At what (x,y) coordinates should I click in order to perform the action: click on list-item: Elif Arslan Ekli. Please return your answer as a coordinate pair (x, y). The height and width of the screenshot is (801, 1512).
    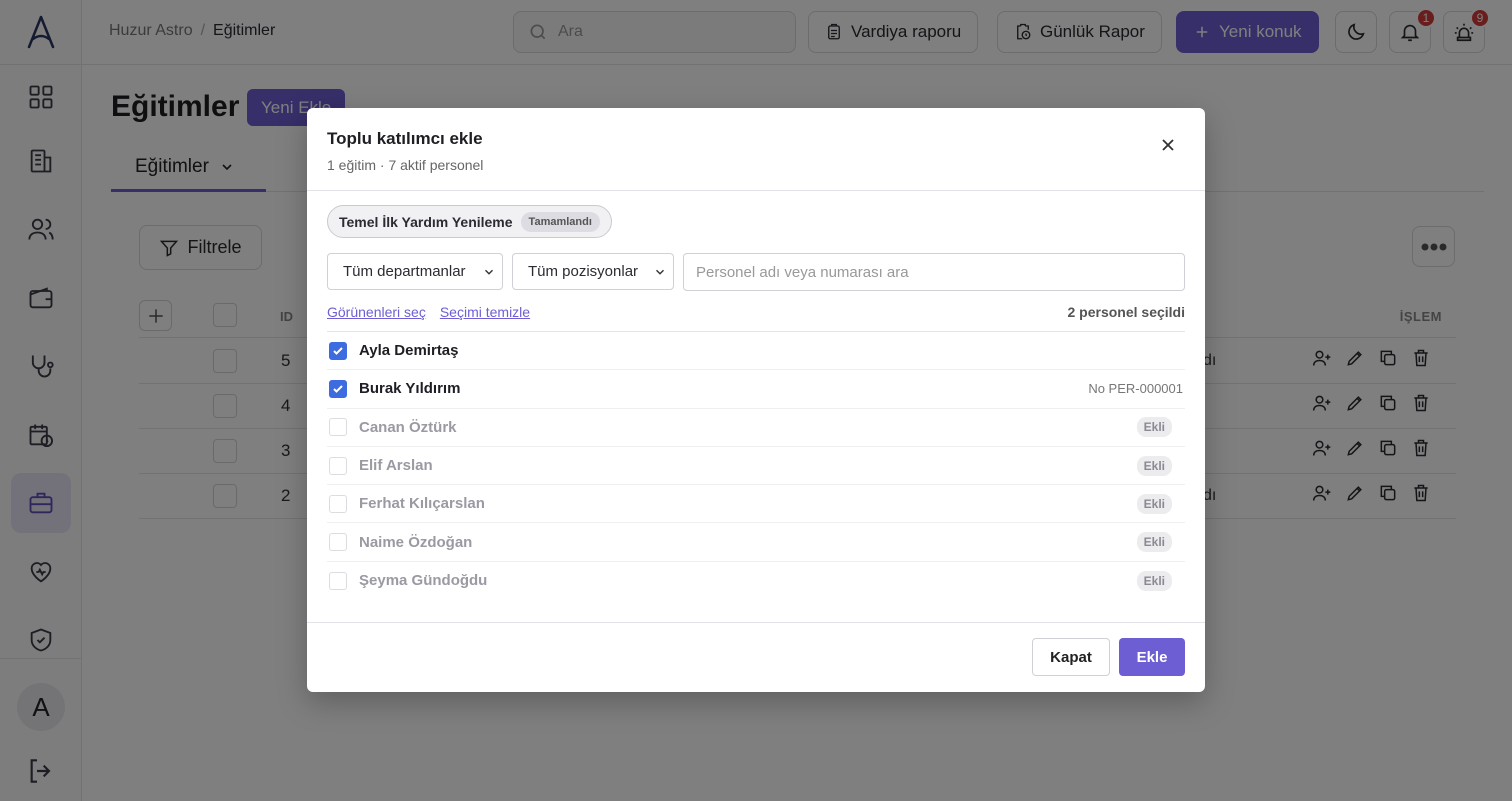
    Looking at the image, I should click on (756, 466).